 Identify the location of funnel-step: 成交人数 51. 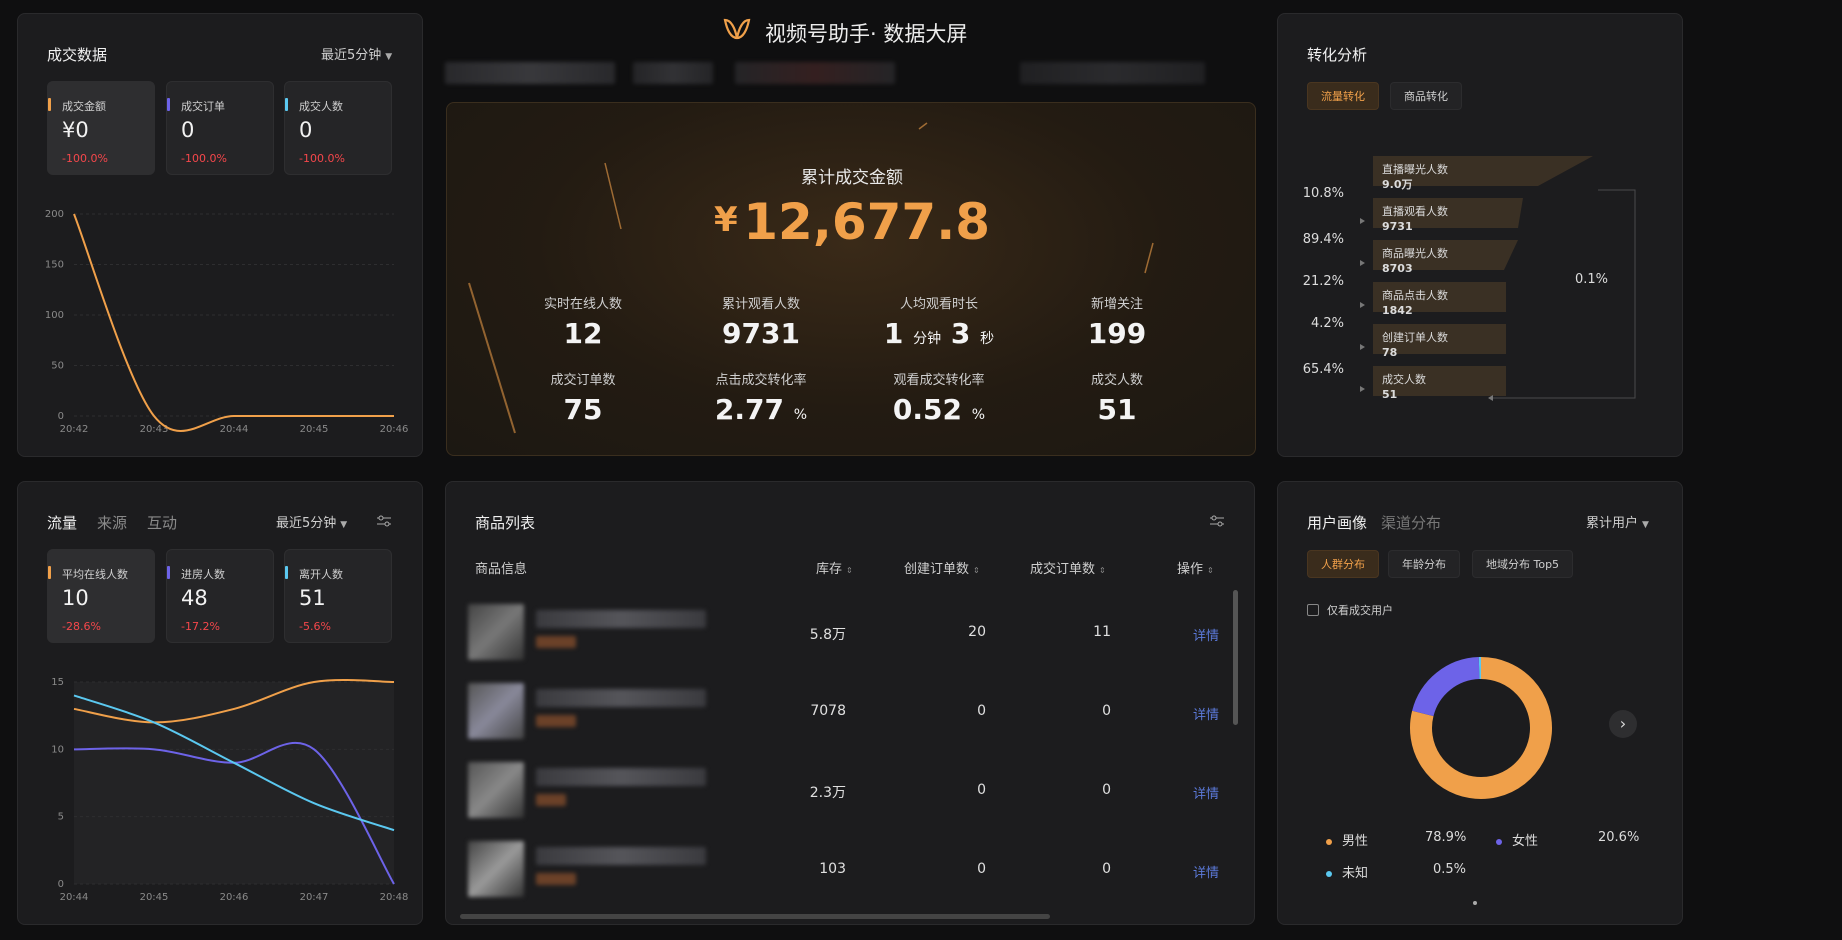
(1404, 387).